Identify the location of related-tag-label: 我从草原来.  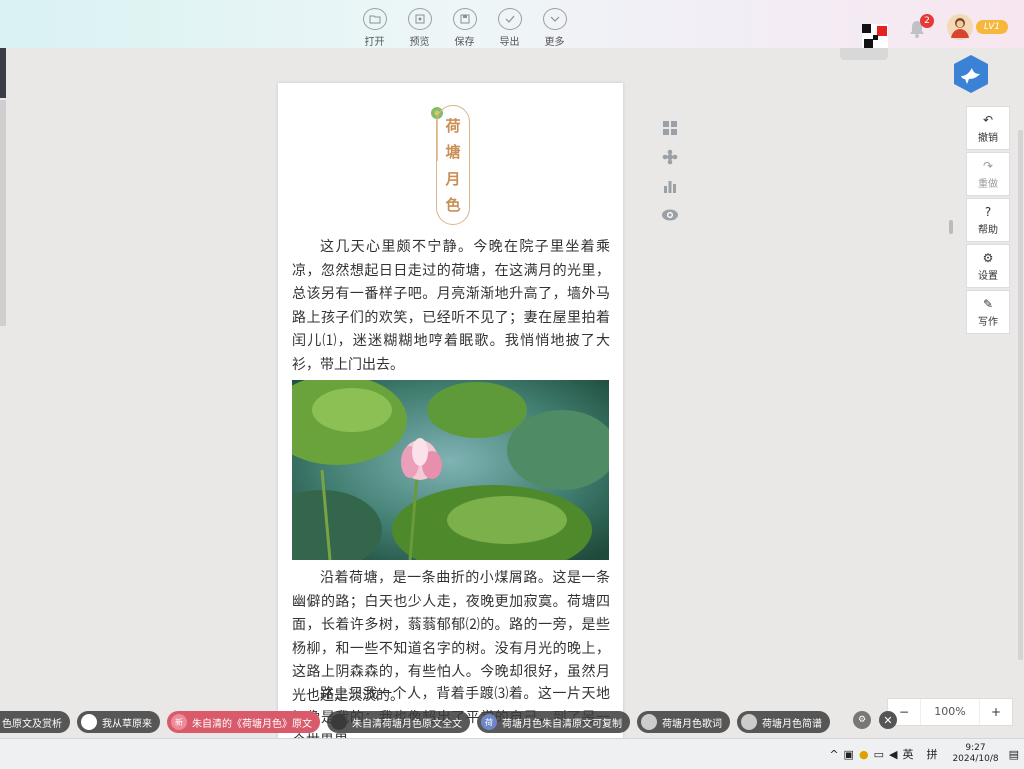
(127, 724).